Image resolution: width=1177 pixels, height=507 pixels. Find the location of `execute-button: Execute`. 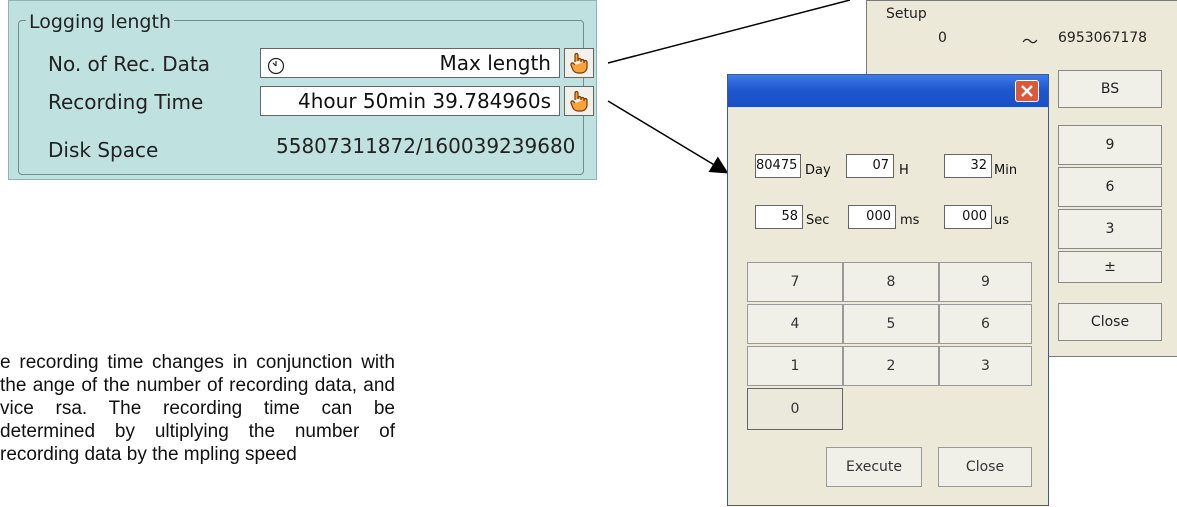

execute-button: Execute is located at coordinates (874, 467).